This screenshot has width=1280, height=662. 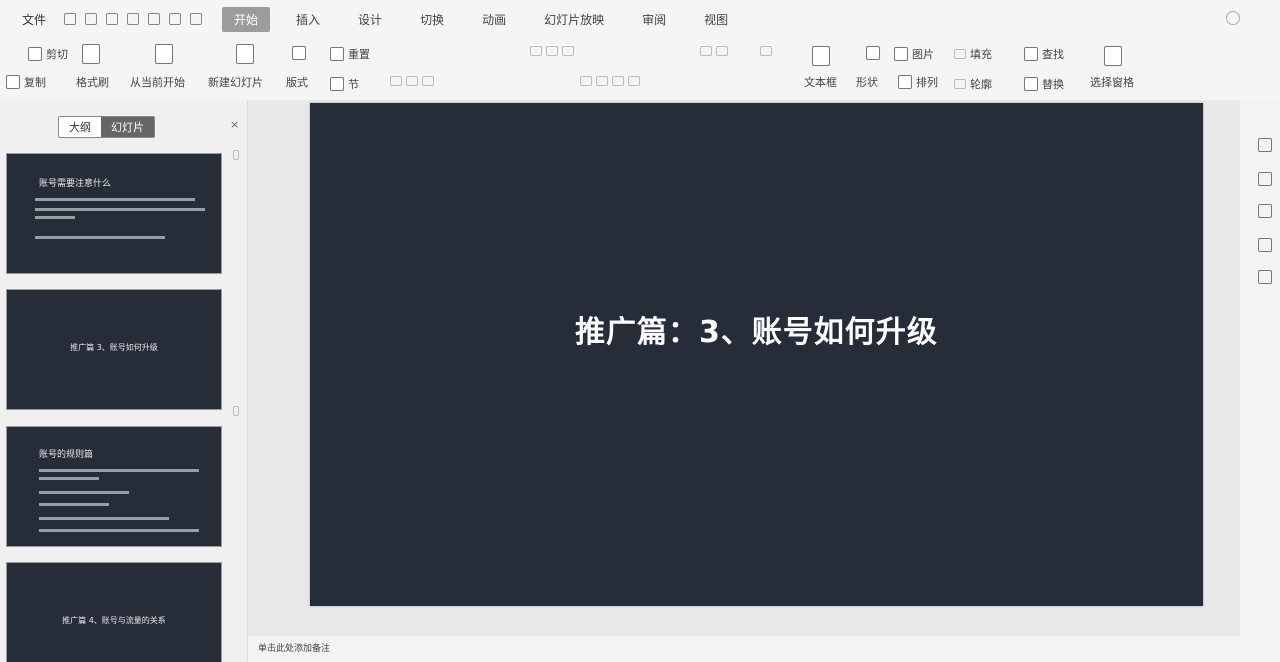 What do you see at coordinates (114, 349) in the screenshot?
I see `slide-thumbnail-2: 推广篇 3、账号如何升级` at bounding box center [114, 349].